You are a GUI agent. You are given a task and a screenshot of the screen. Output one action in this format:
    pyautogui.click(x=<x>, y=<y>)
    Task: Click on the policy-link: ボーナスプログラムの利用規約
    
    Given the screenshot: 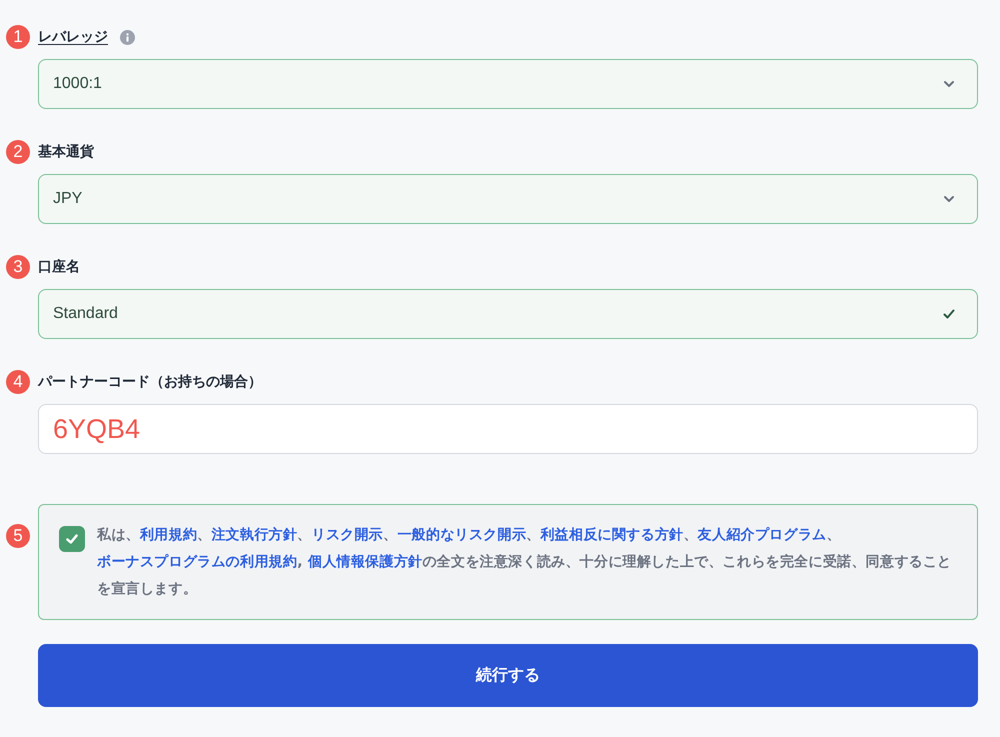 What is the action you would take?
    pyautogui.click(x=197, y=562)
    